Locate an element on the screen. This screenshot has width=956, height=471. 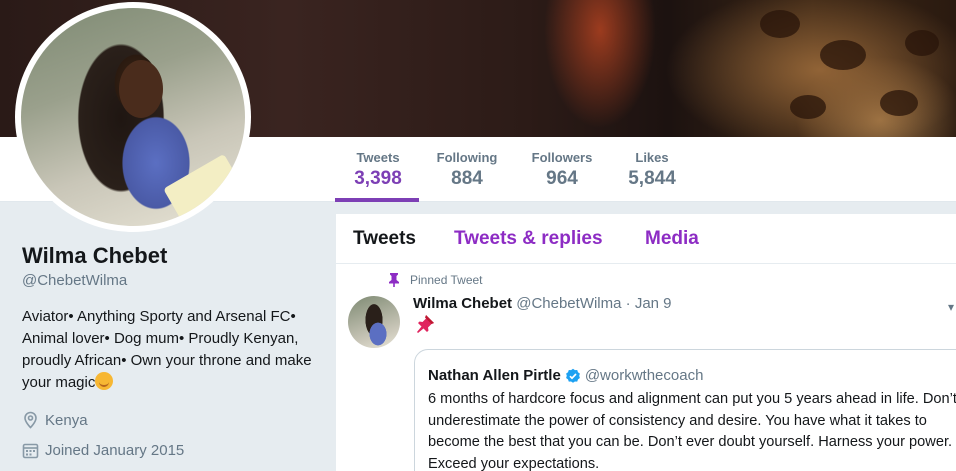
profile-avatar is located at coordinates (133, 117).